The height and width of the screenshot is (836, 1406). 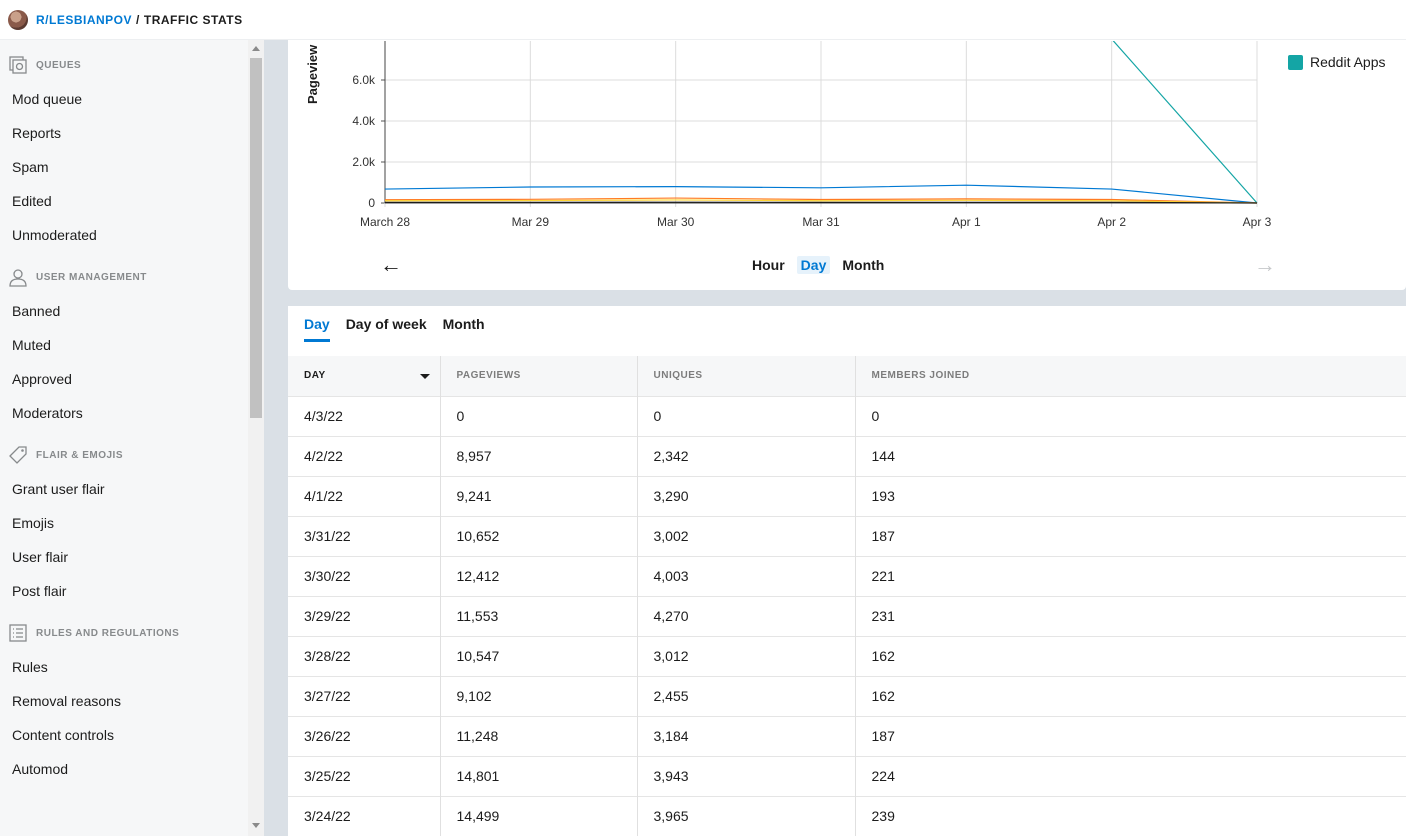 What do you see at coordinates (364, 615) in the screenshot?
I see `cell-day: 3/29/22` at bounding box center [364, 615].